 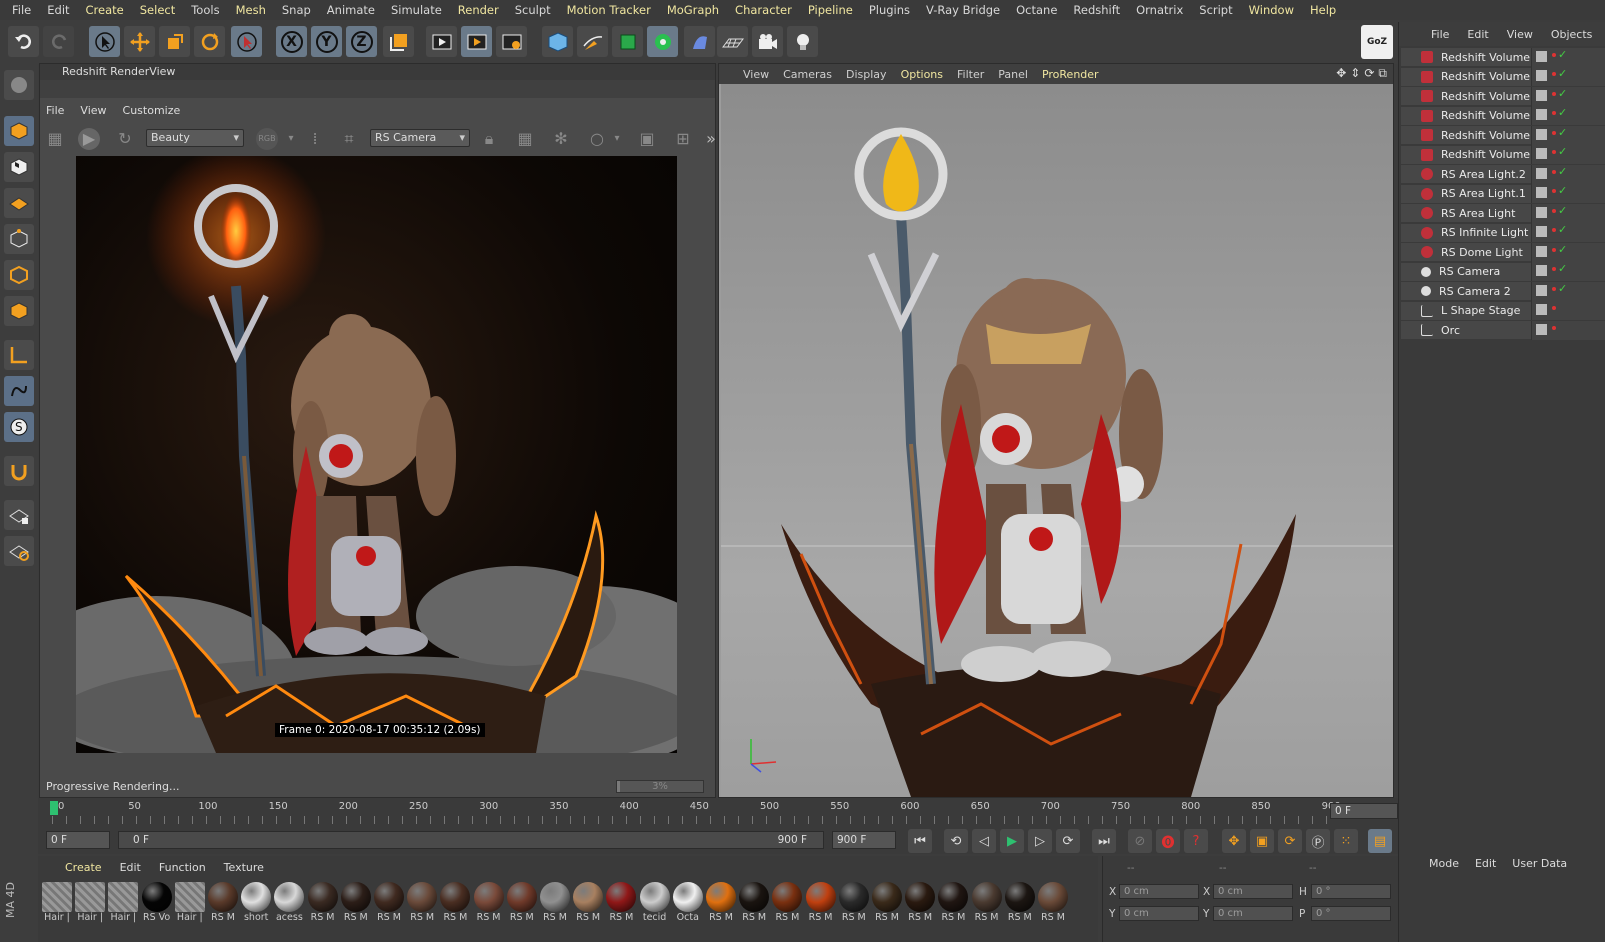 I want to click on lock-icon: 🔒︎, so click(x=489, y=139).